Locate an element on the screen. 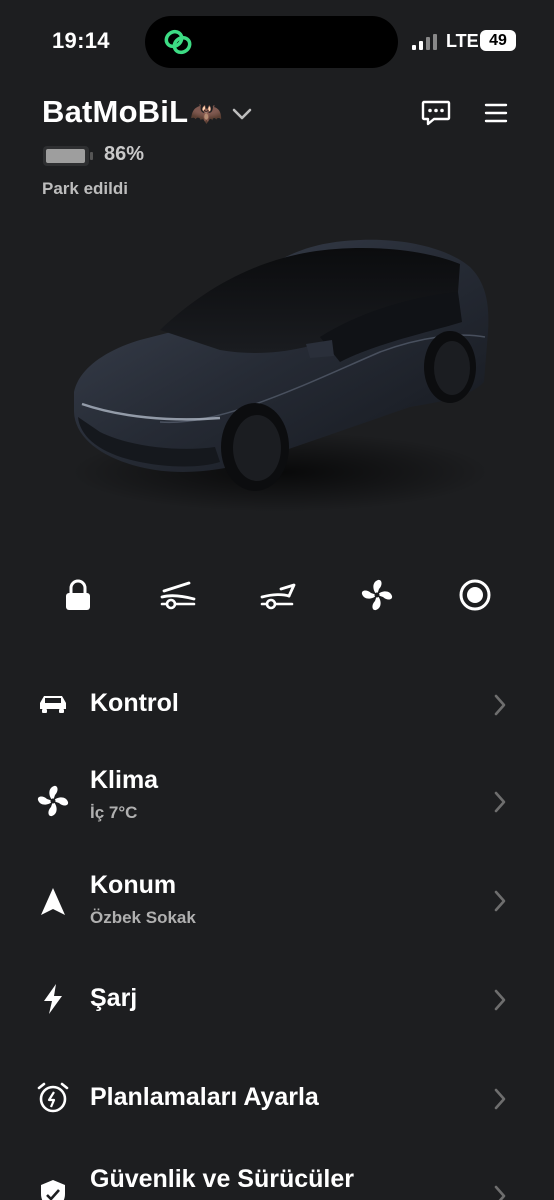 This screenshot has height=1200, width=554. sentry-button is located at coordinates (475, 595).